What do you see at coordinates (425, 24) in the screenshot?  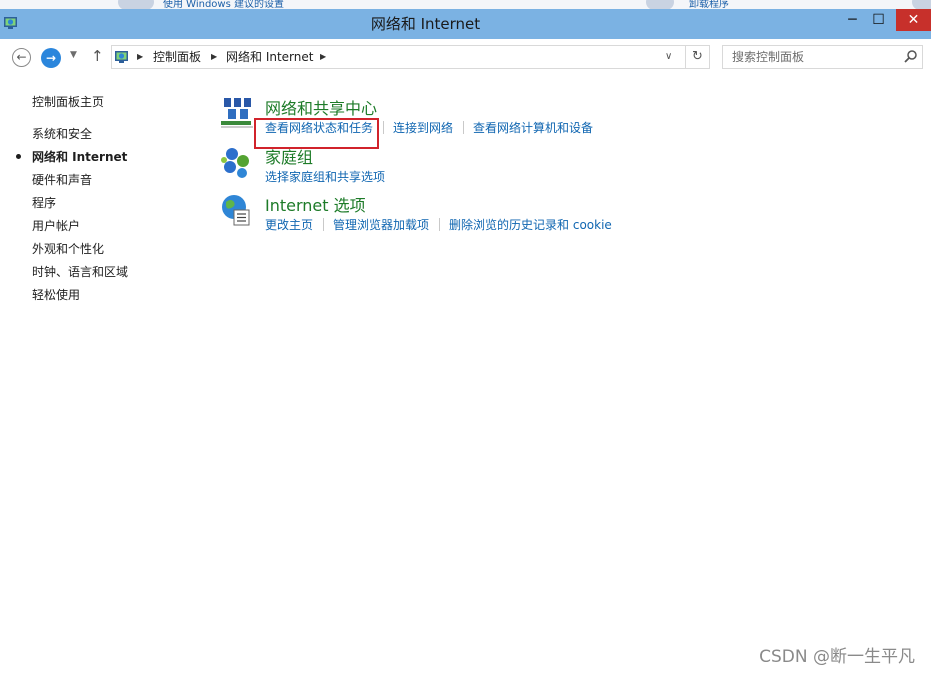 I see `window-title: 网络和 Internet` at bounding box center [425, 24].